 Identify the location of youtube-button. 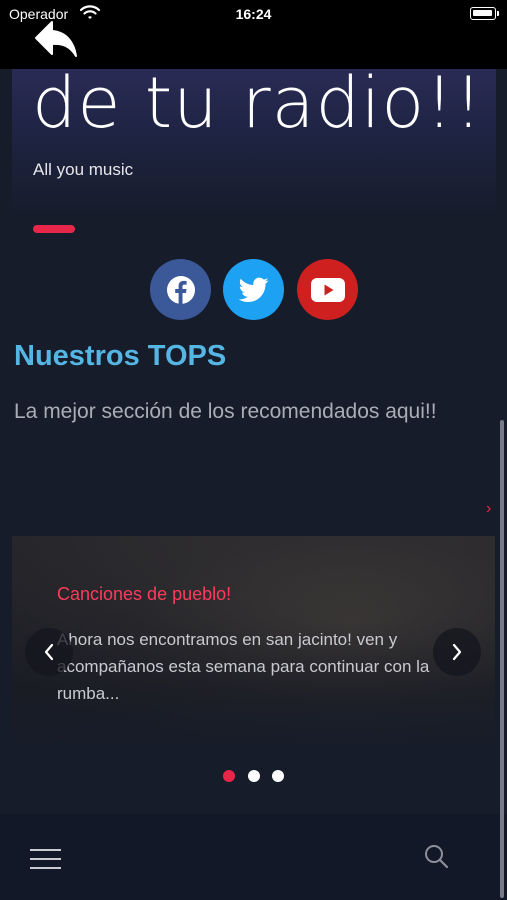
(327, 289).